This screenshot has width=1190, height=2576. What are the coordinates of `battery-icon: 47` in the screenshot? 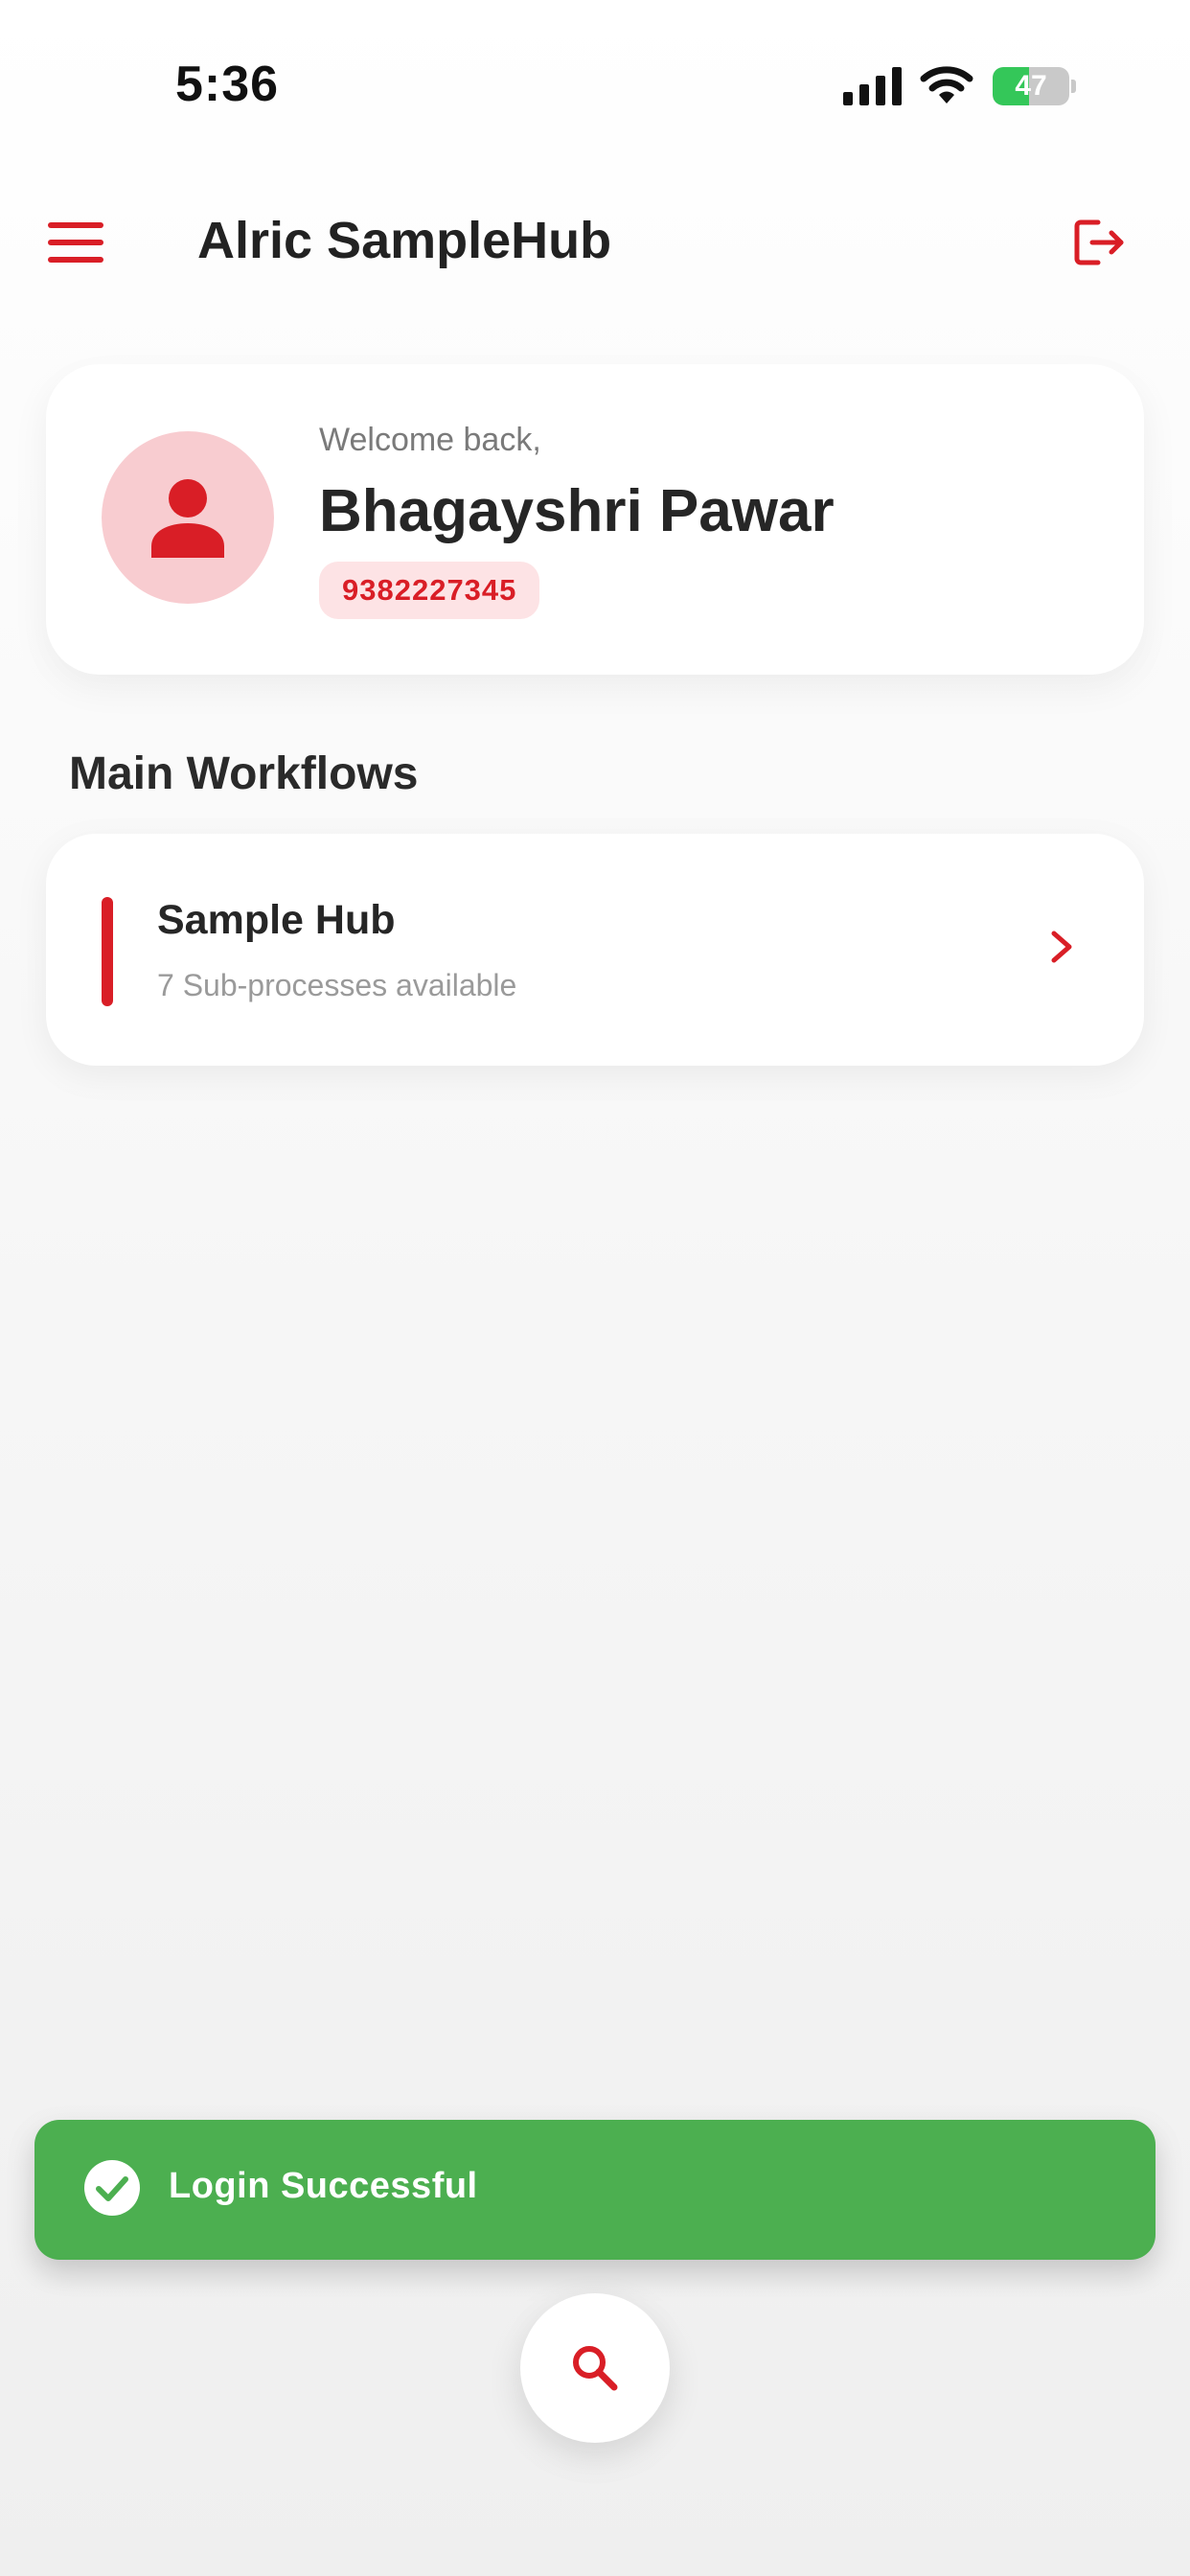 It's located at (1035, 86).